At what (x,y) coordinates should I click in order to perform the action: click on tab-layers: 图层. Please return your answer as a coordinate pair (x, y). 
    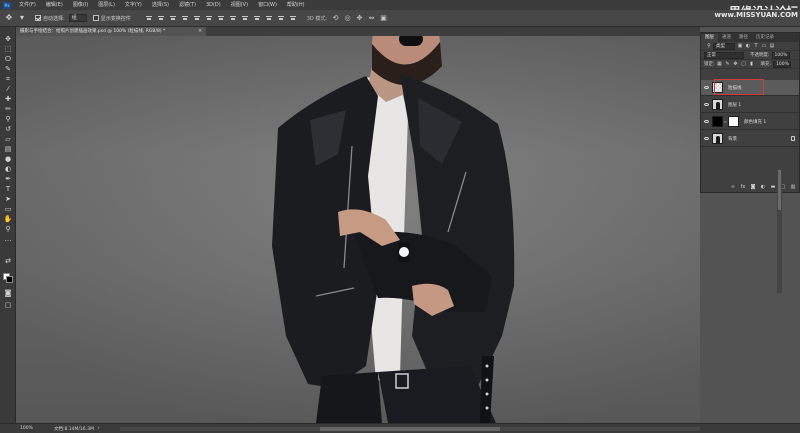
    Looking at the image, I should click on (709, 38).